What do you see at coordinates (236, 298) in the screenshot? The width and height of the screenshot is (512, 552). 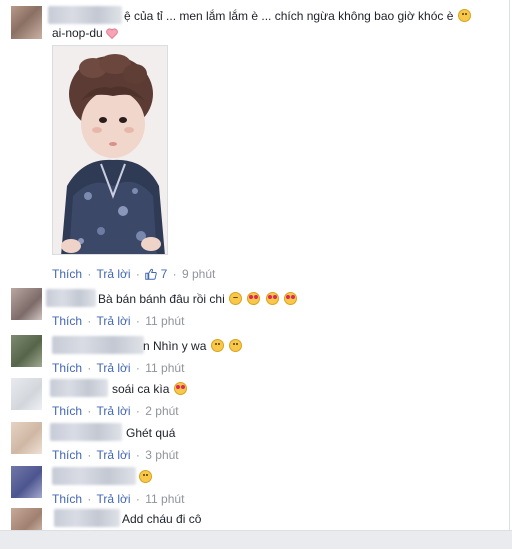 I see `laughing-emoji-icon` at bounding box center [236, 298].